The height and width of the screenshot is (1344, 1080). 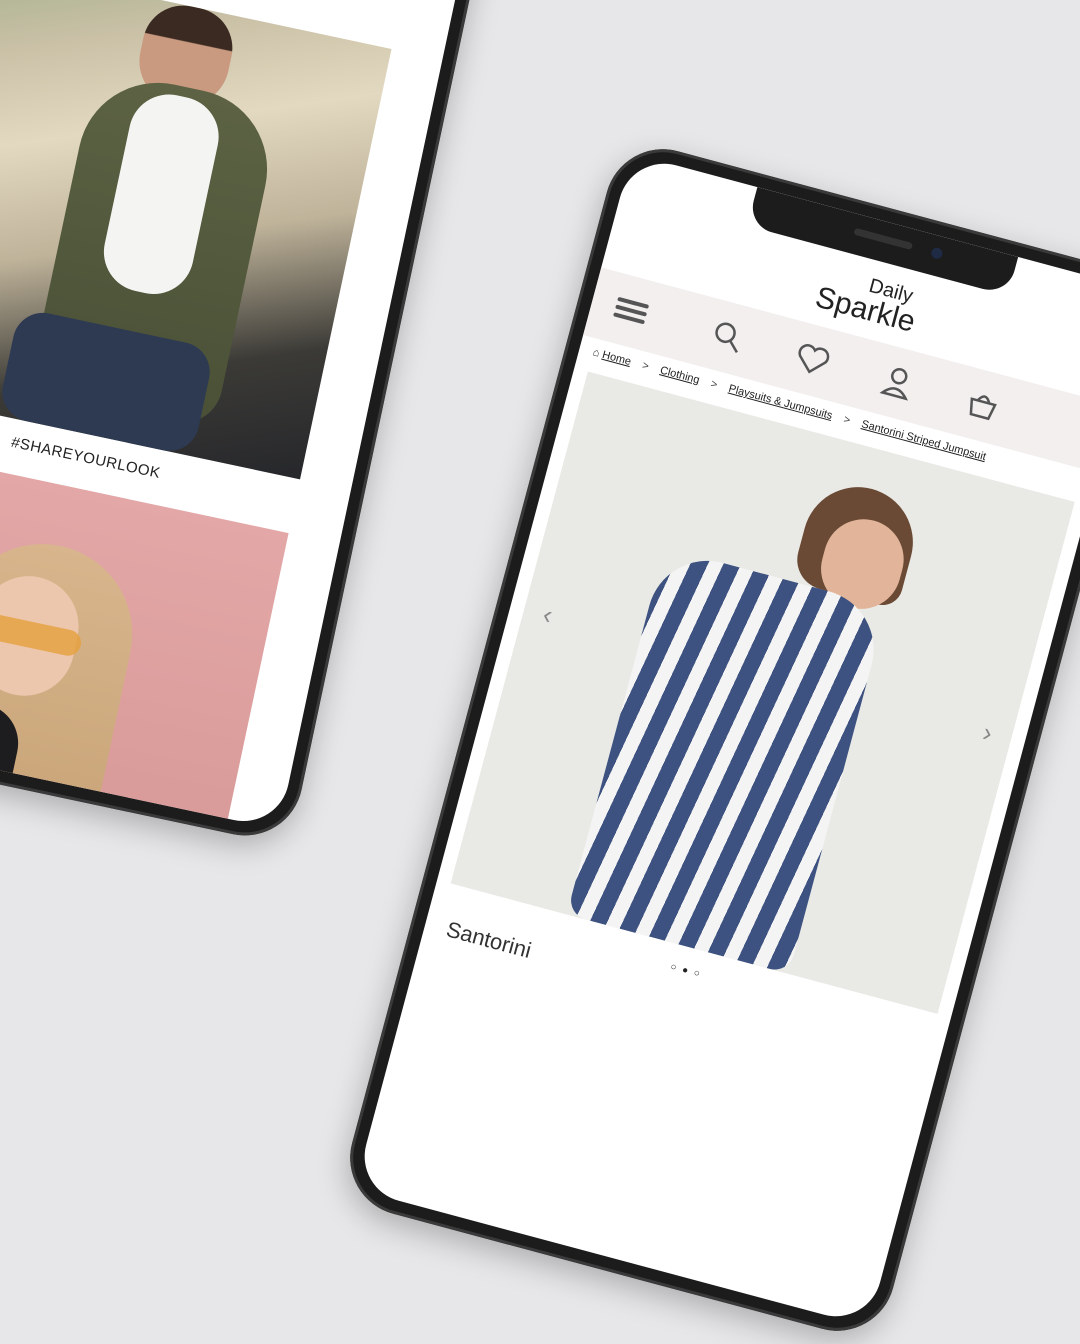 I want to click on basket-icon, so click(x=983, y=405).